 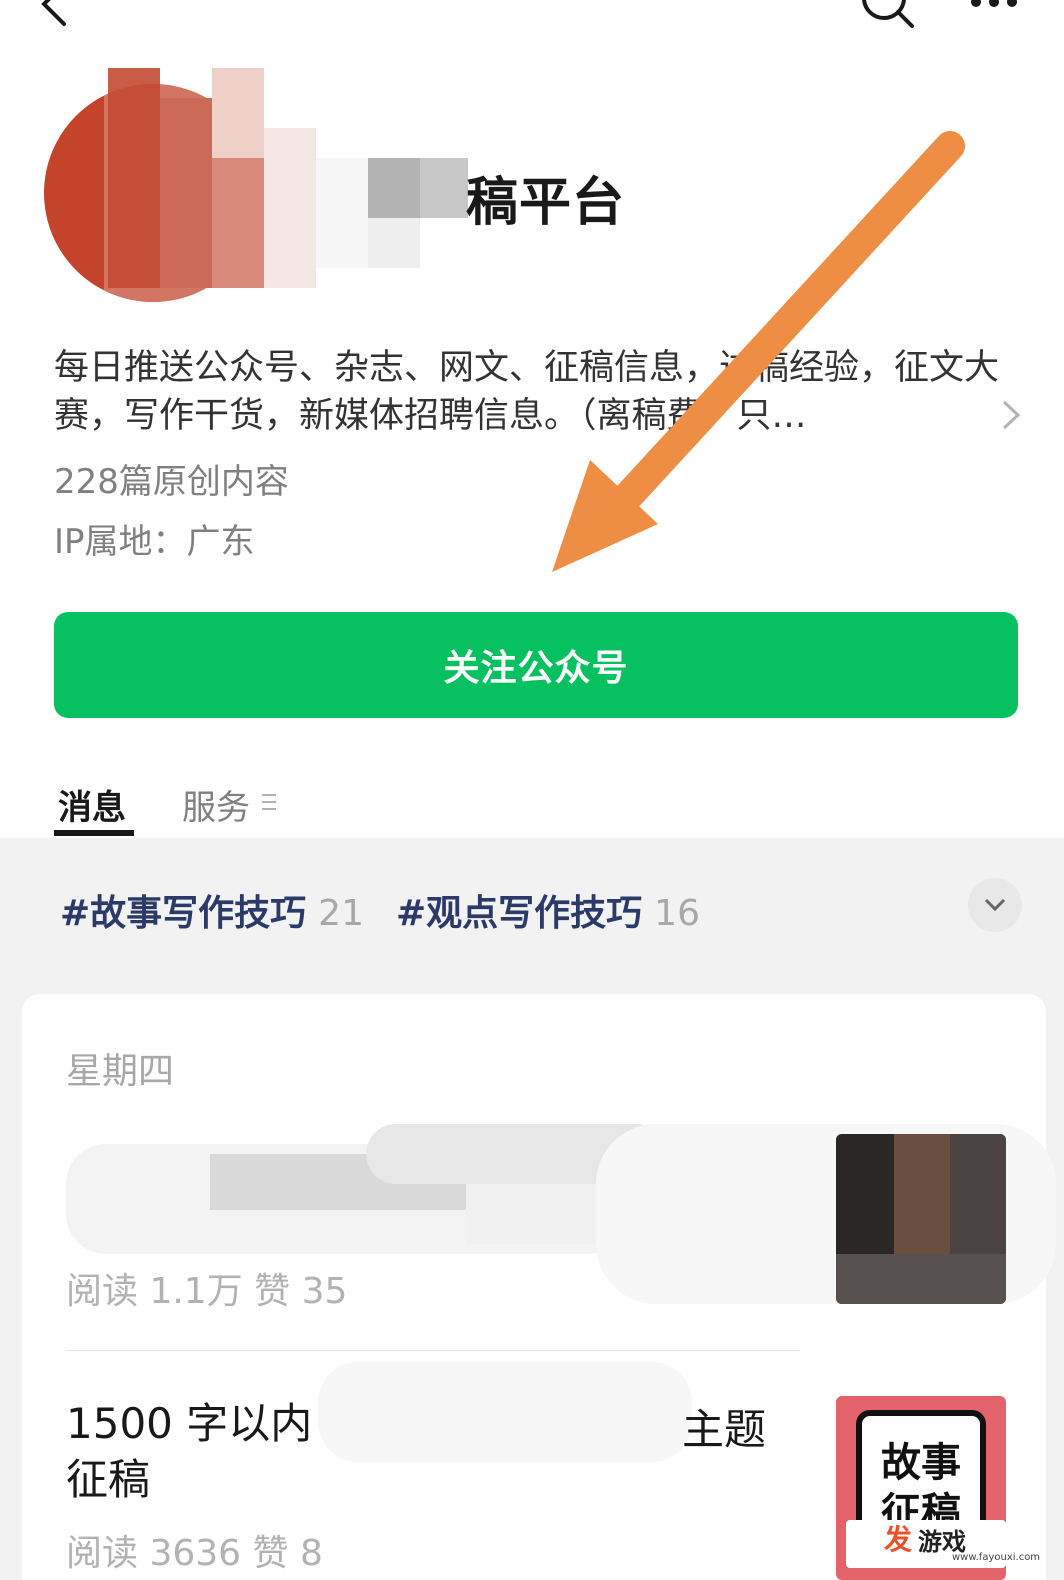 What do you see at coordinates (724, 1429) in the screenshot?
I see `article-title-suffix: 主题` at bounding box center [724, 1429].